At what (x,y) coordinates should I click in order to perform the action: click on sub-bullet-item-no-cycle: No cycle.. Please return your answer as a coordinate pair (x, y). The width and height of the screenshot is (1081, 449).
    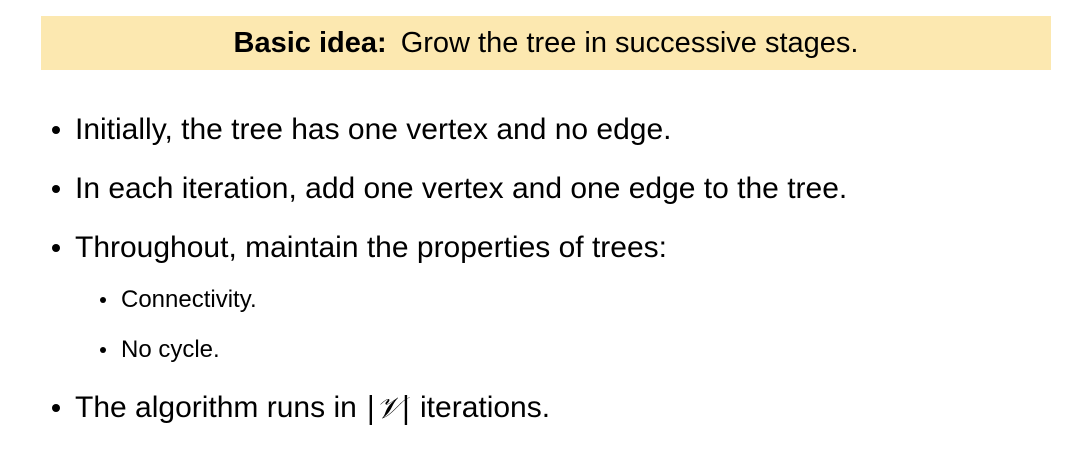
    Looking at the image, I should click on (160, 350).